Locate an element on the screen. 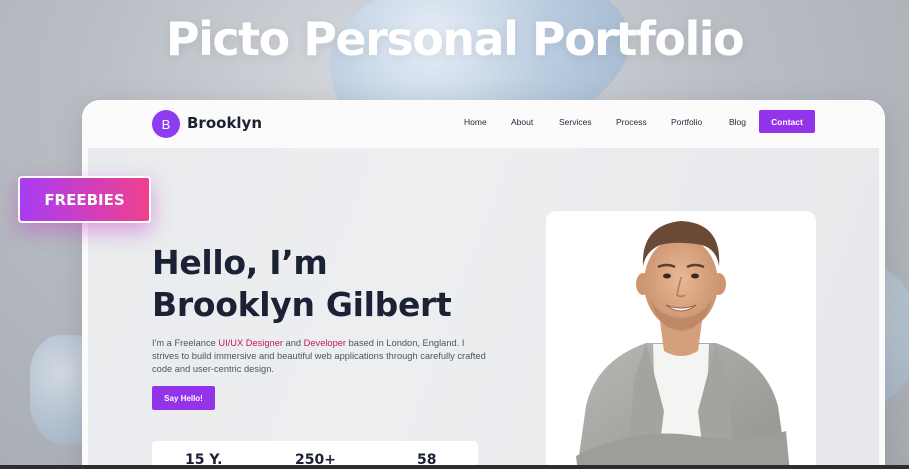 The width and height of the screenshot is (909, 469). hero-title-line1: Hello, I’m is located at coordinates (240, 262).